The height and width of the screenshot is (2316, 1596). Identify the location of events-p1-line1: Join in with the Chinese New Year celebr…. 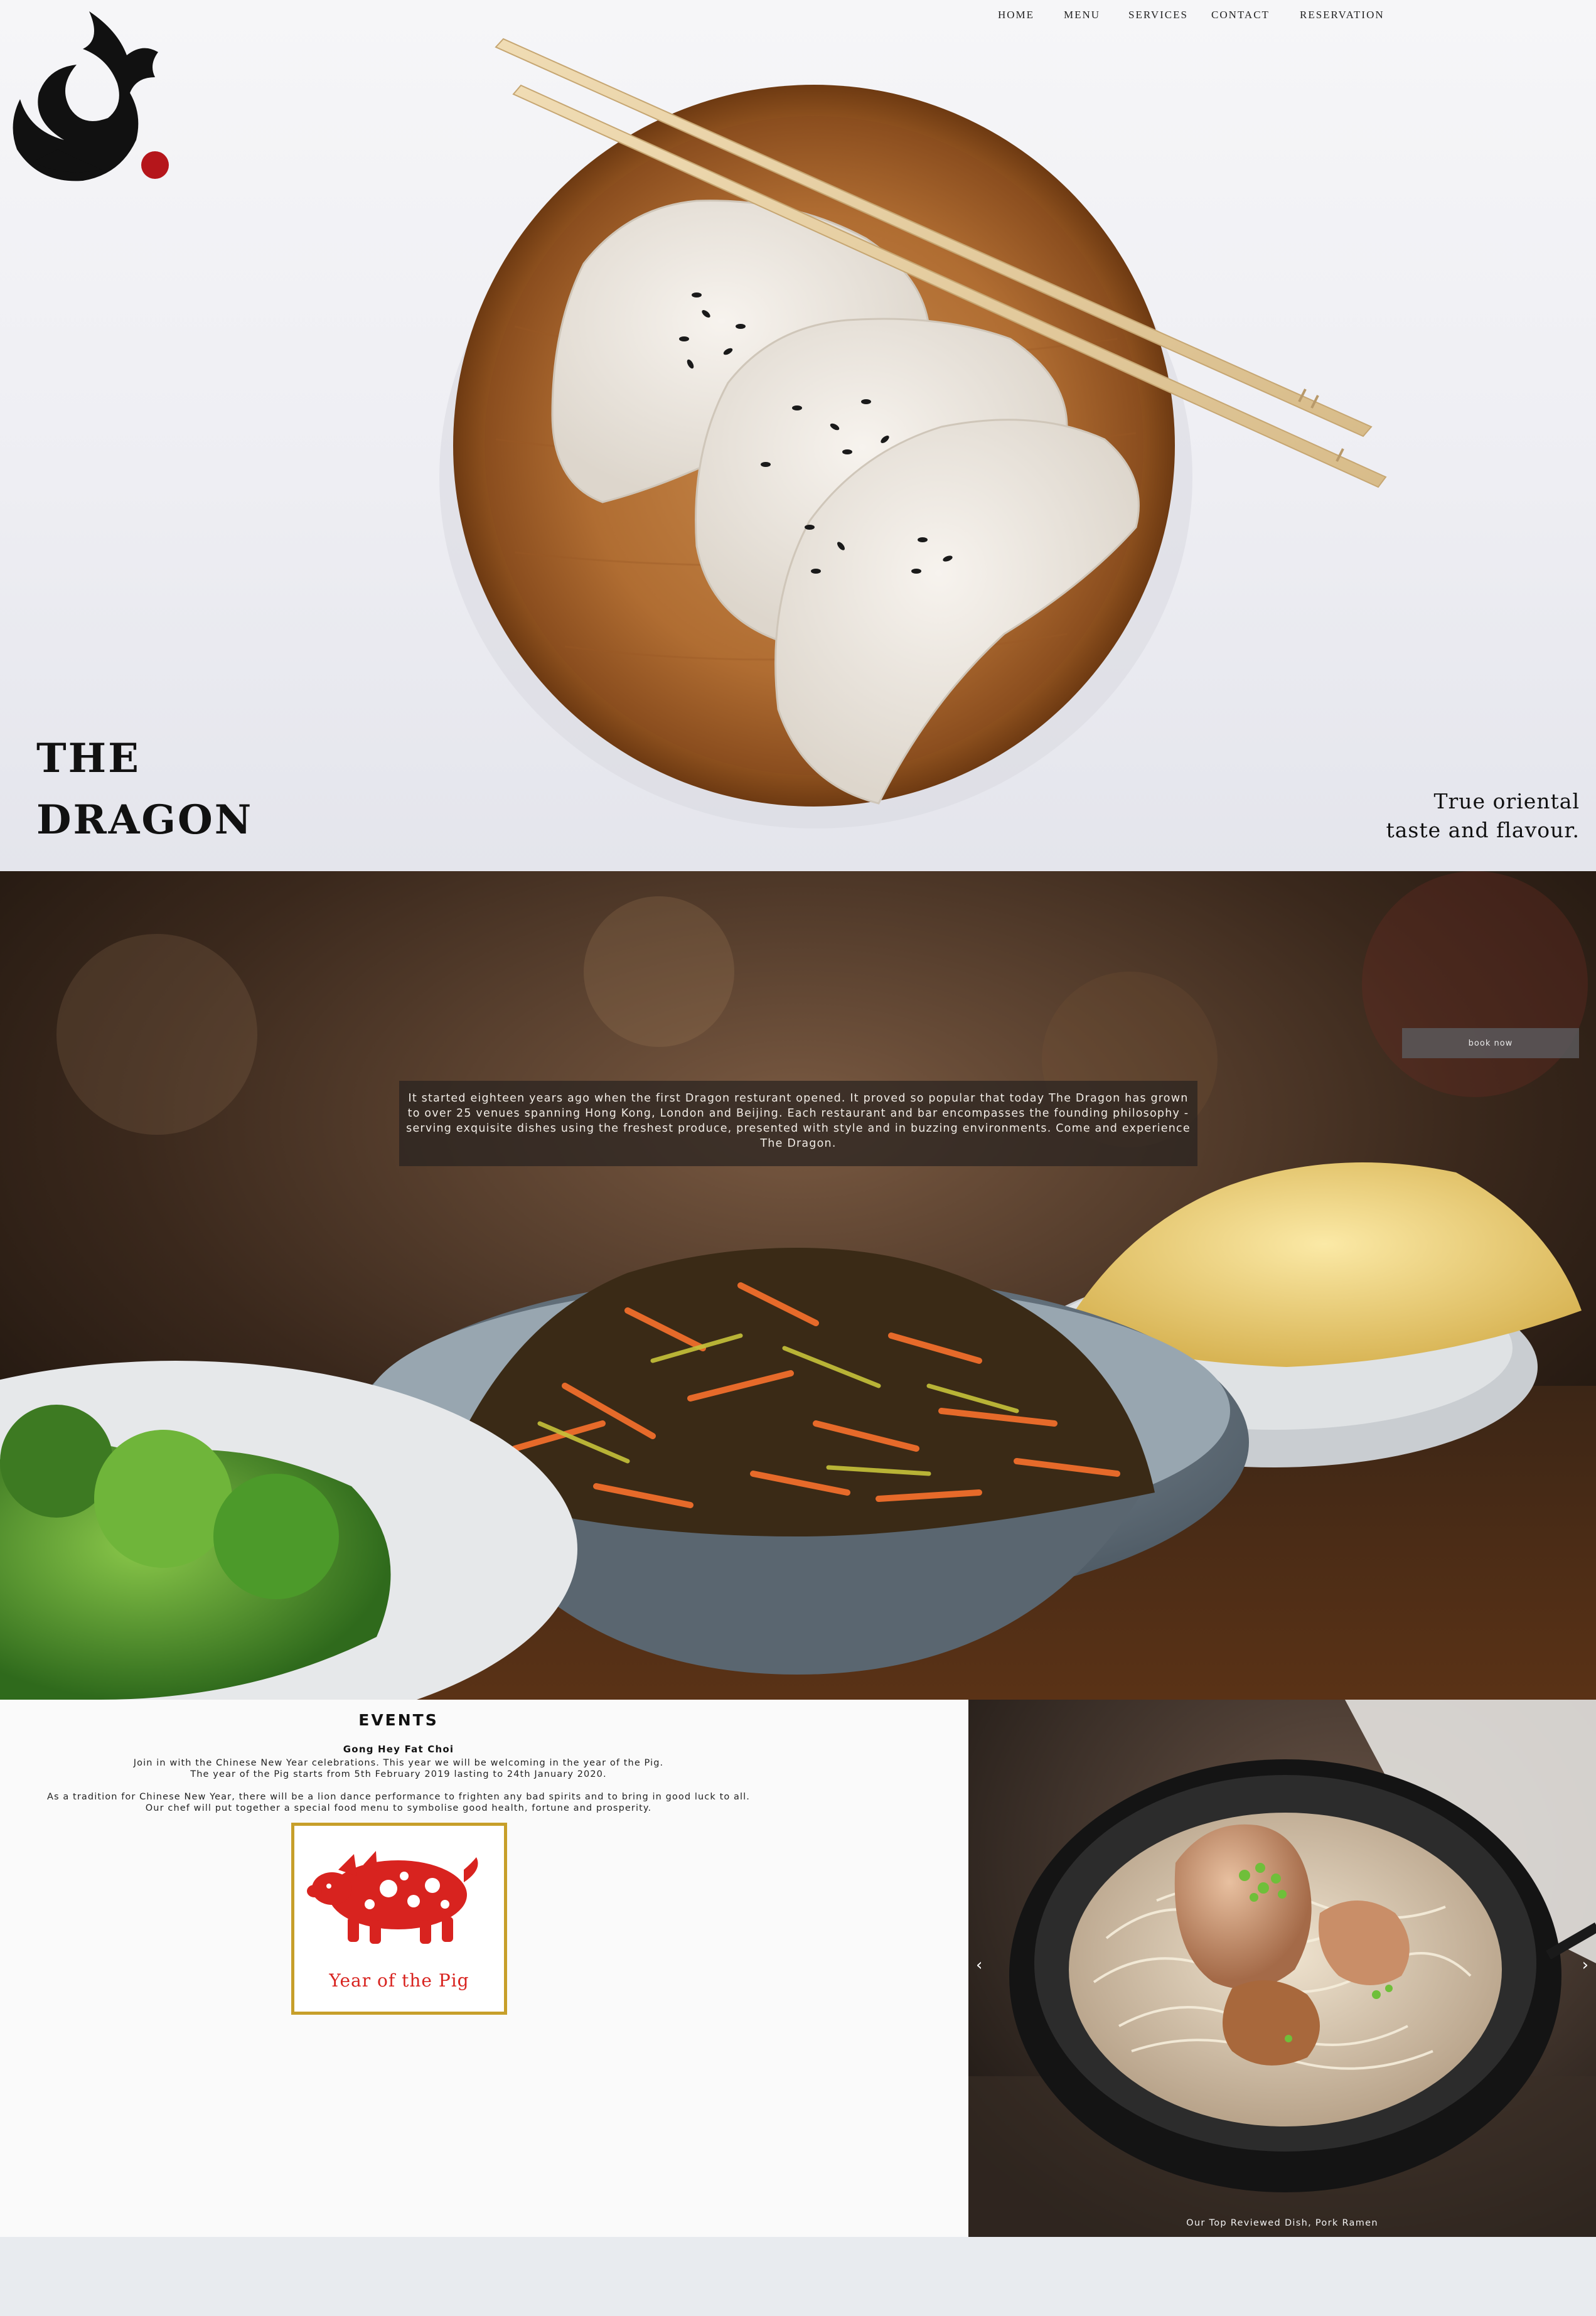
(398, 1763).